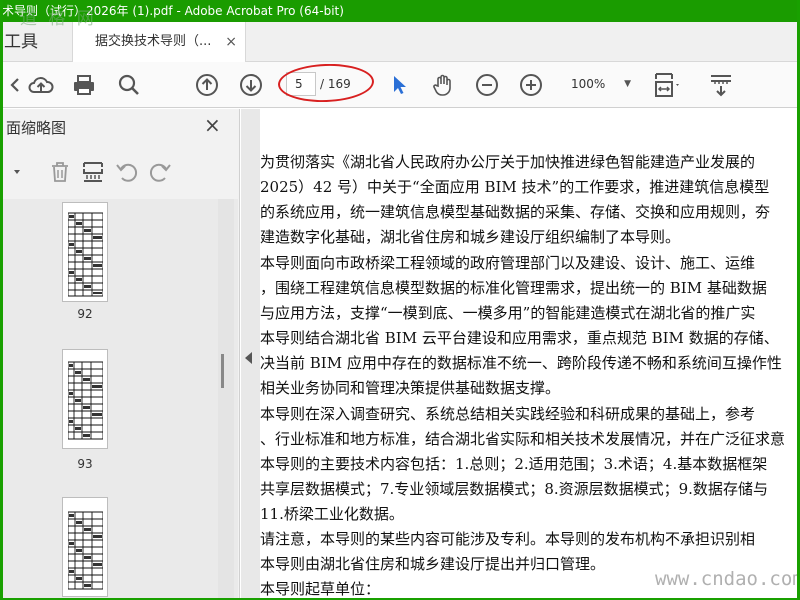  I want to click on zoom-dropdown: 100% ▼, so click(599, 84).